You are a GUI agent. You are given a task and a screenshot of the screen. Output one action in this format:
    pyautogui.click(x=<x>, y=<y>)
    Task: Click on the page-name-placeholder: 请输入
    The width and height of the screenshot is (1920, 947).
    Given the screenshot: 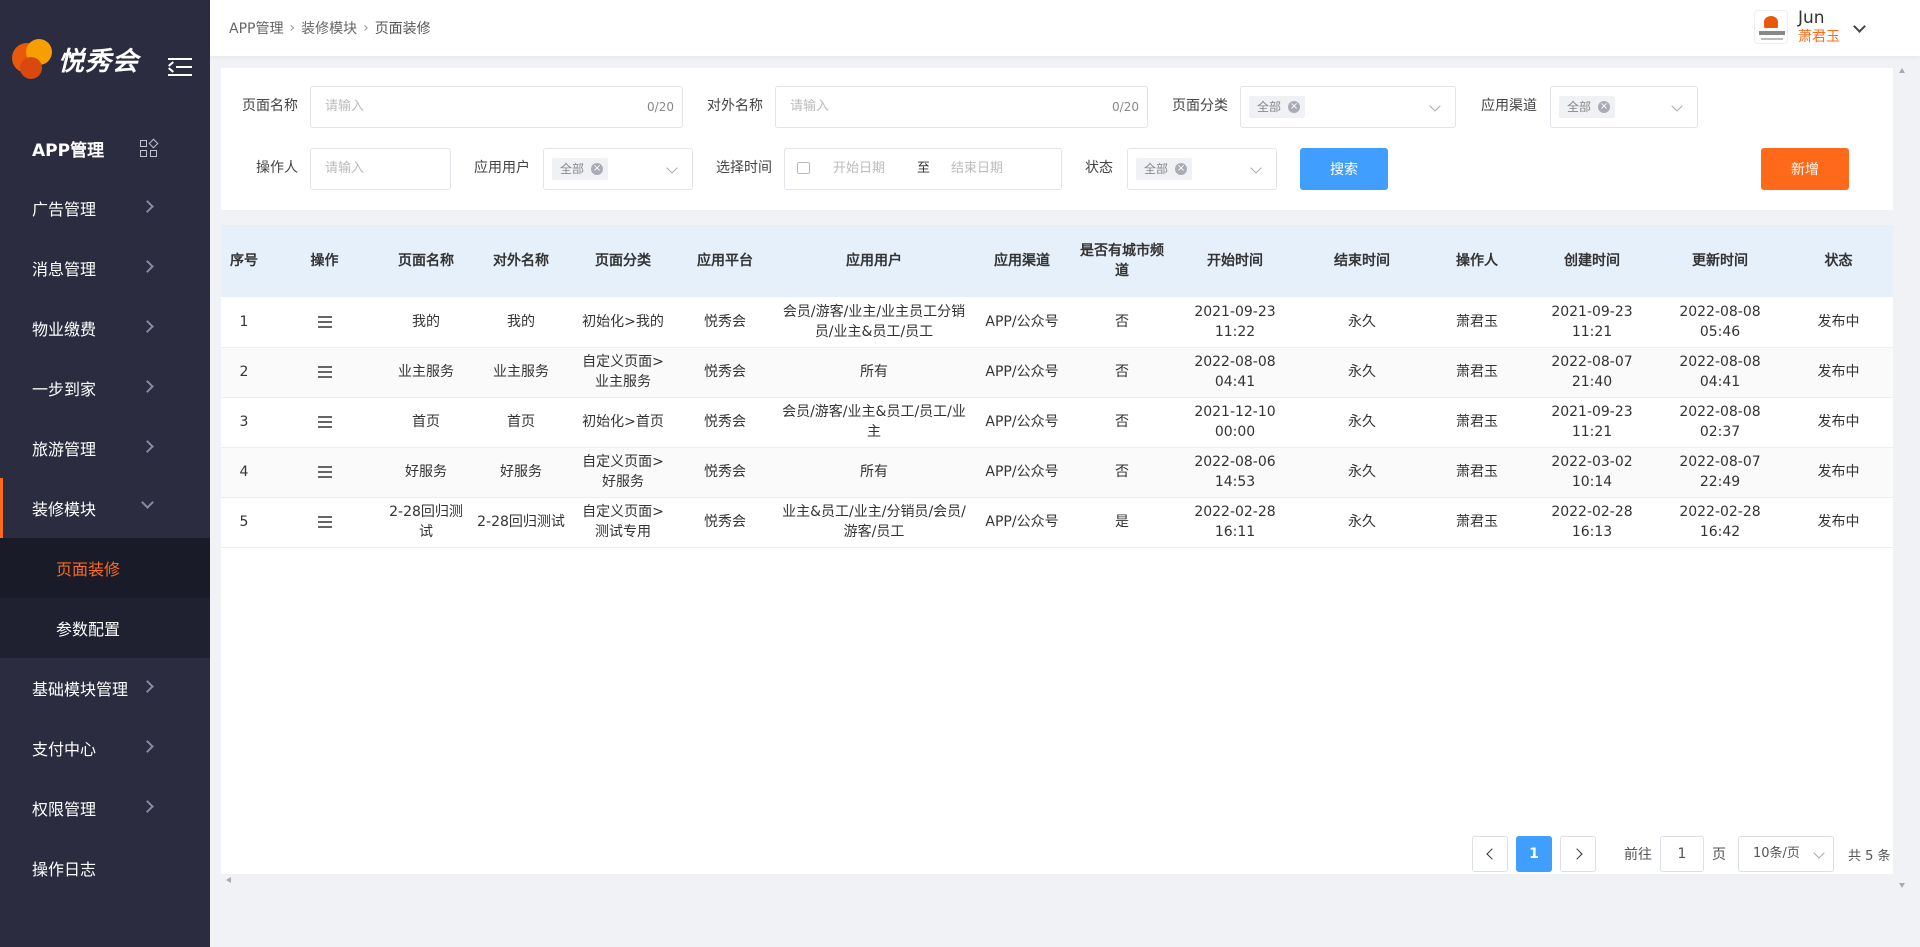 What is the action you would take?
    pyautogui.click(x=345, y=106)
    